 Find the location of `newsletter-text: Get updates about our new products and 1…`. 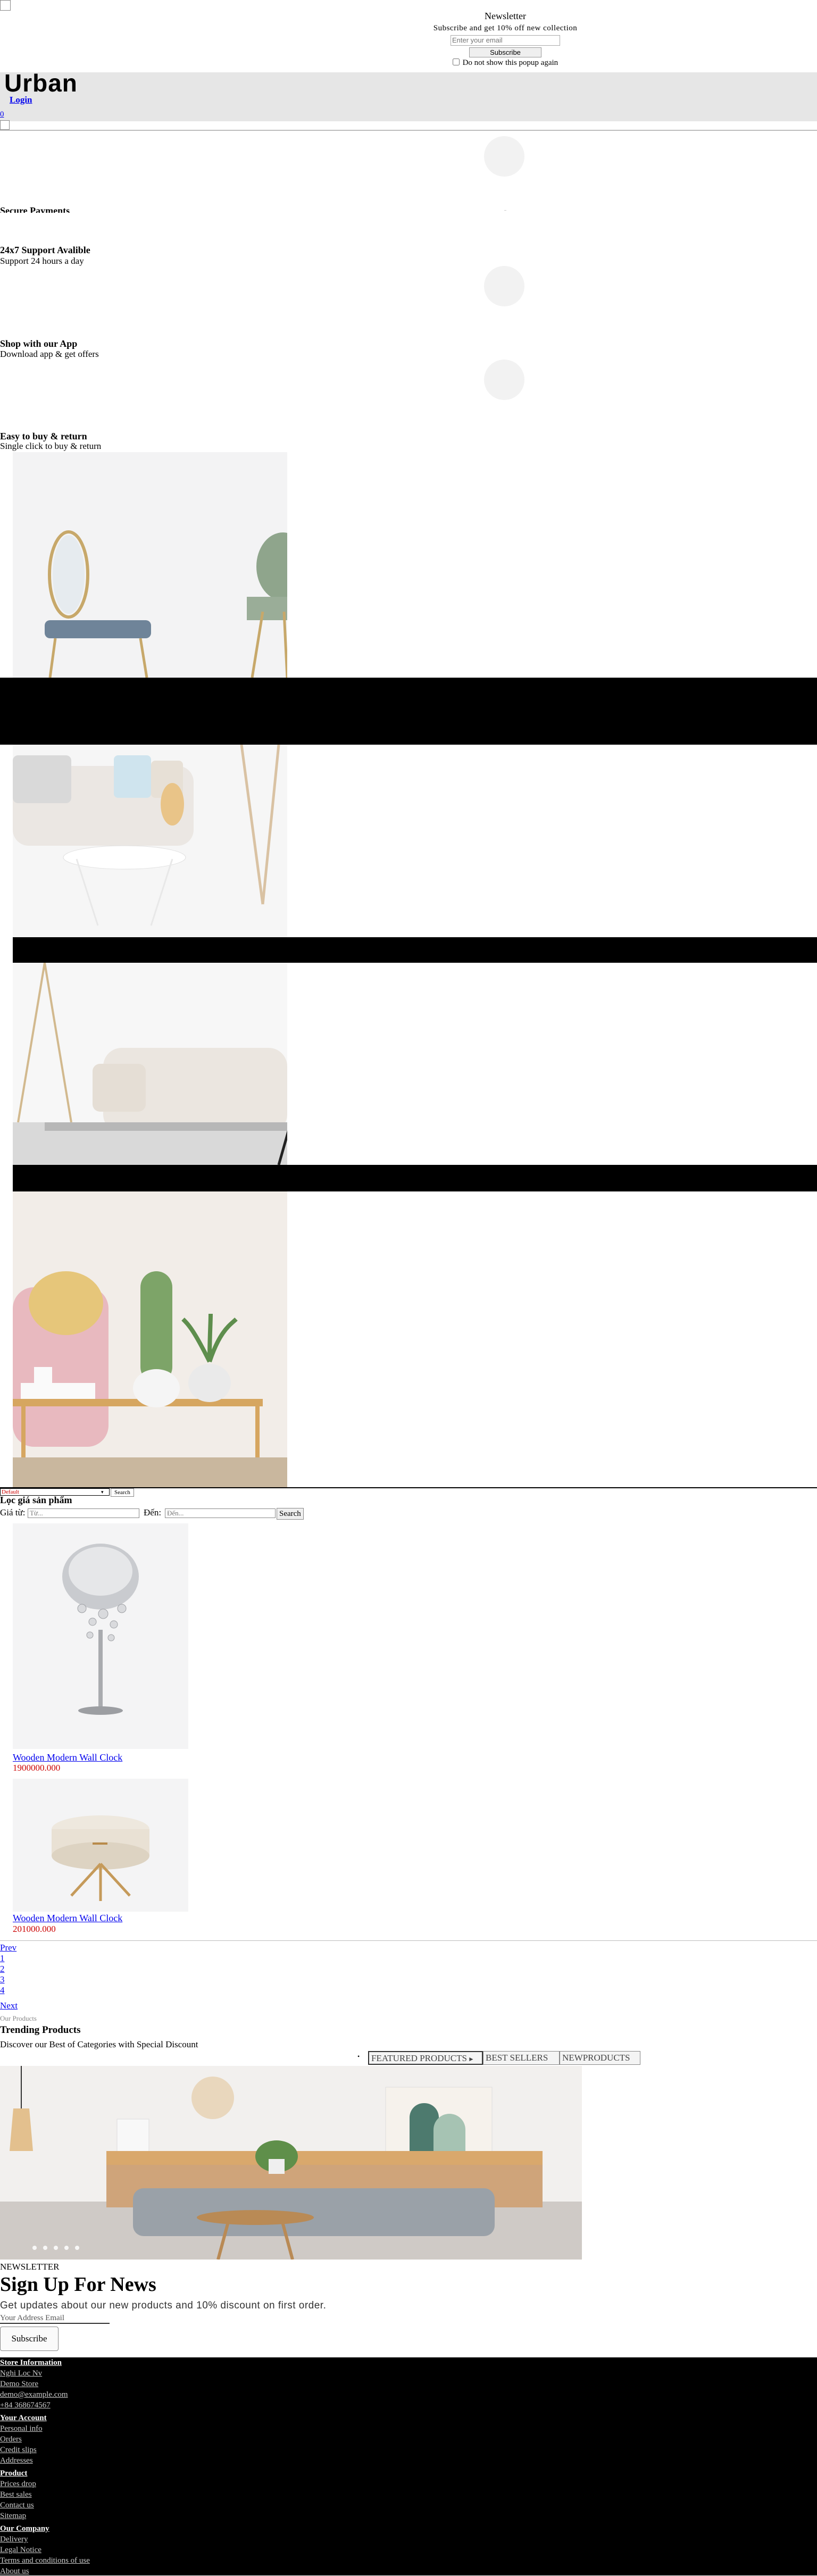

newsletter-text: Get updates about our new products and 1… is located at coordinates (163, 2305).